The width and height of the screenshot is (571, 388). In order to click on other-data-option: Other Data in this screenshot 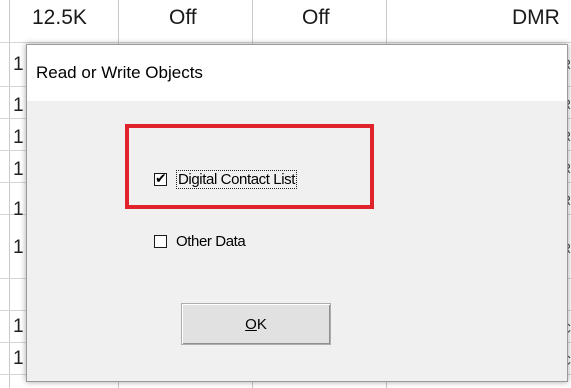, I will do `click(200, 241)`.